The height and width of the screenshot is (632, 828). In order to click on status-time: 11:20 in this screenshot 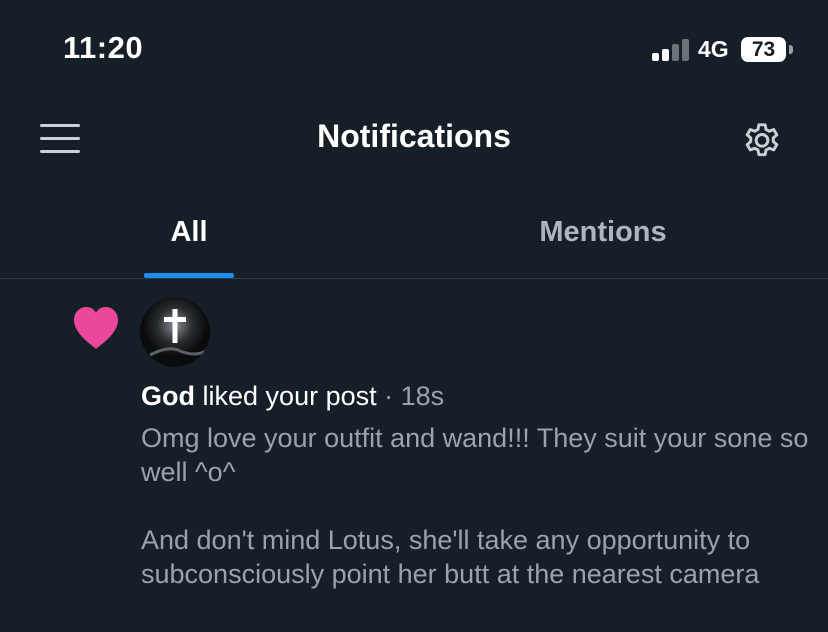, I will do `click(103, 47)`.